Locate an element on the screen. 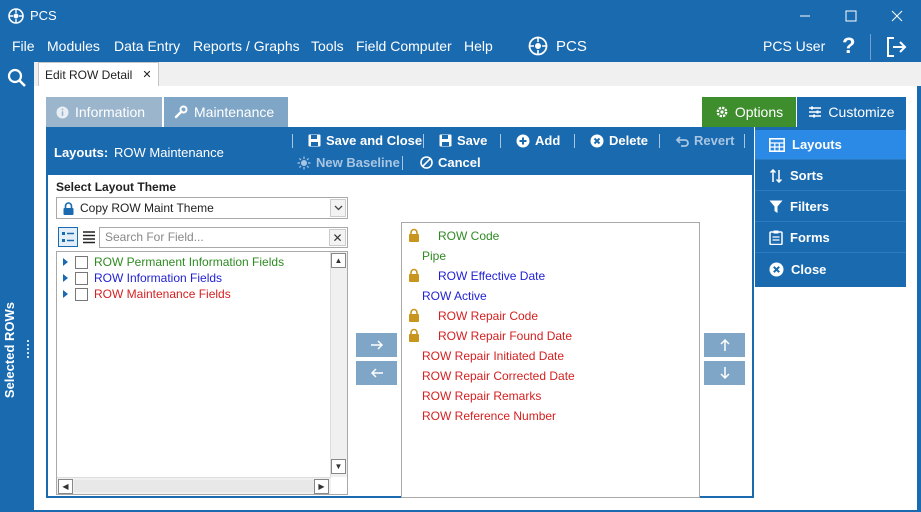 This screenshot has width=921, height=512. tab-information: Information is located at coordinates (104, 112).